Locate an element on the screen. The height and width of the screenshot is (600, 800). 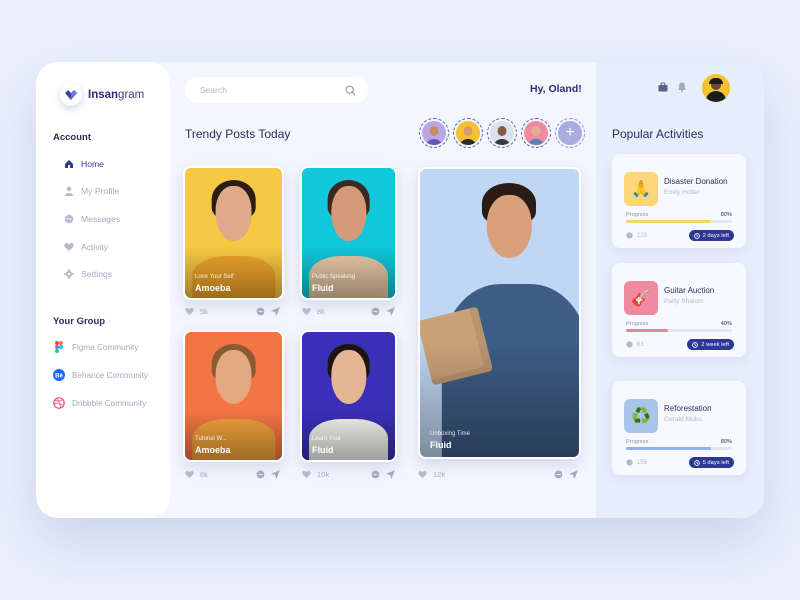
bell-icon is located at coordinates (682, 87).